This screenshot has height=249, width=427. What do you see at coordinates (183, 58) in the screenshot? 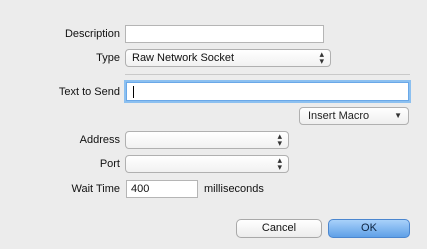
I see `type-popup-value: Raw Network Socket` at bounding box center [183, 58].